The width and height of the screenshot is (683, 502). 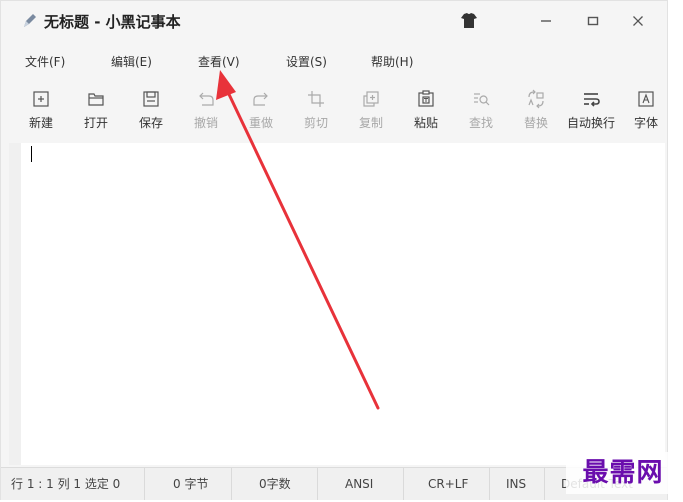 I want to click on minimize-button, so click(x=546, y=21).